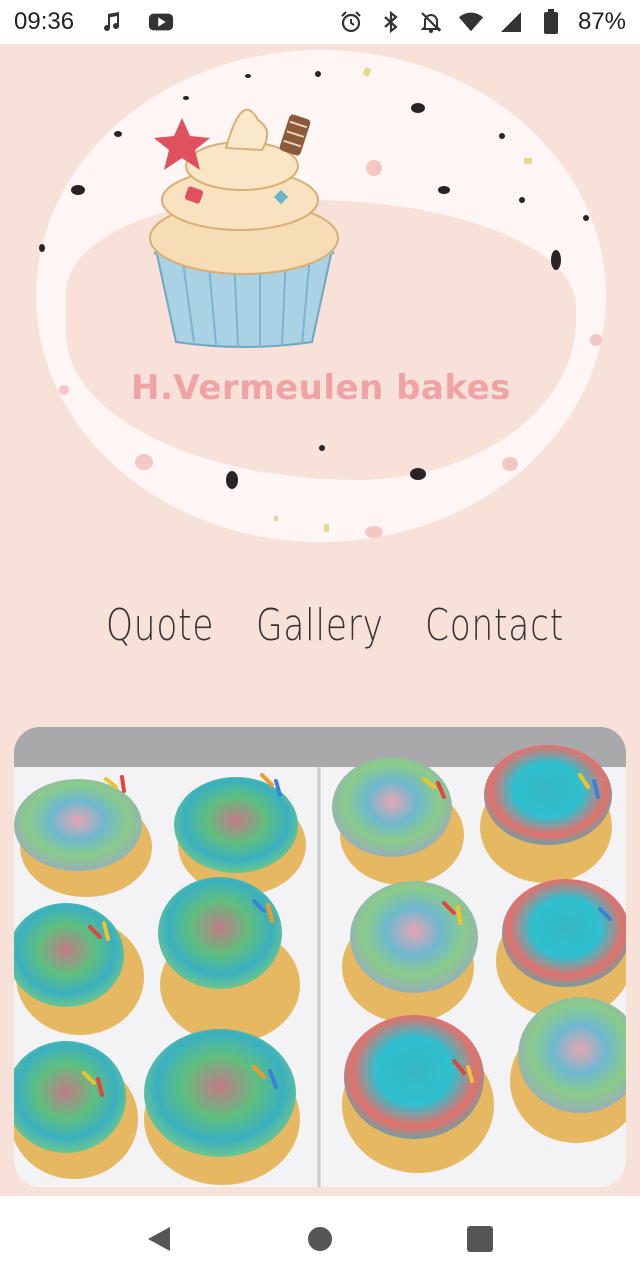 This screenshot has height=1280, width=640. I want to click on status-time: 09:36, so click(44, 21).